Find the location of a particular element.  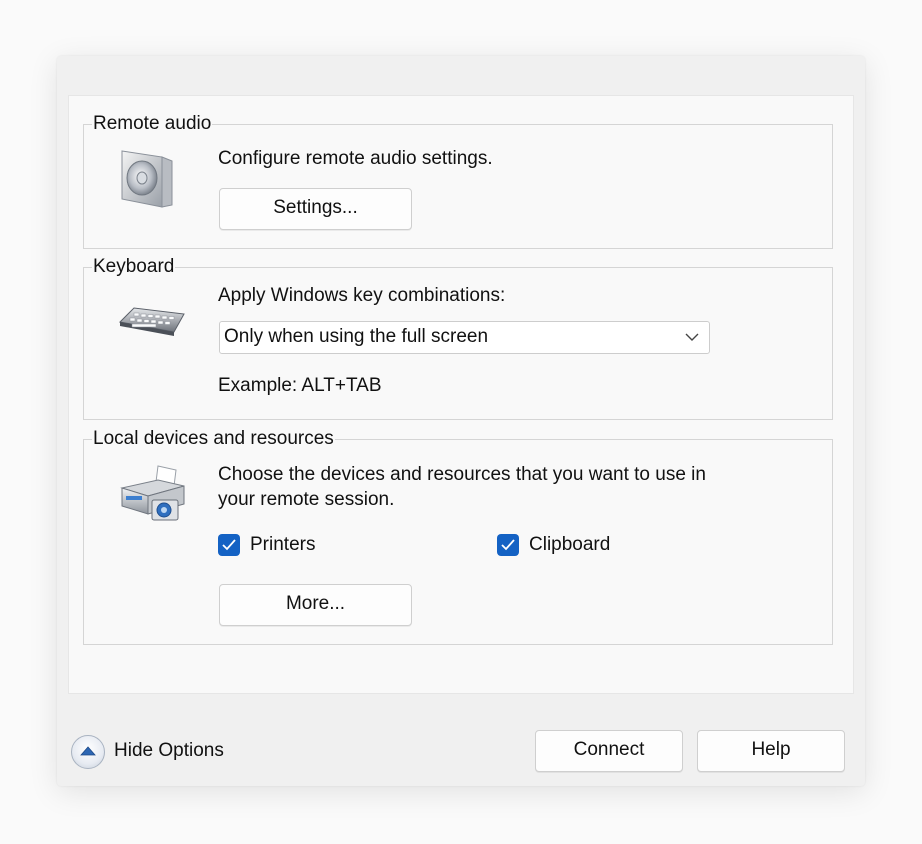

keyboard-label: Apply Windows key combinations: is located at coordinates (362, 295).